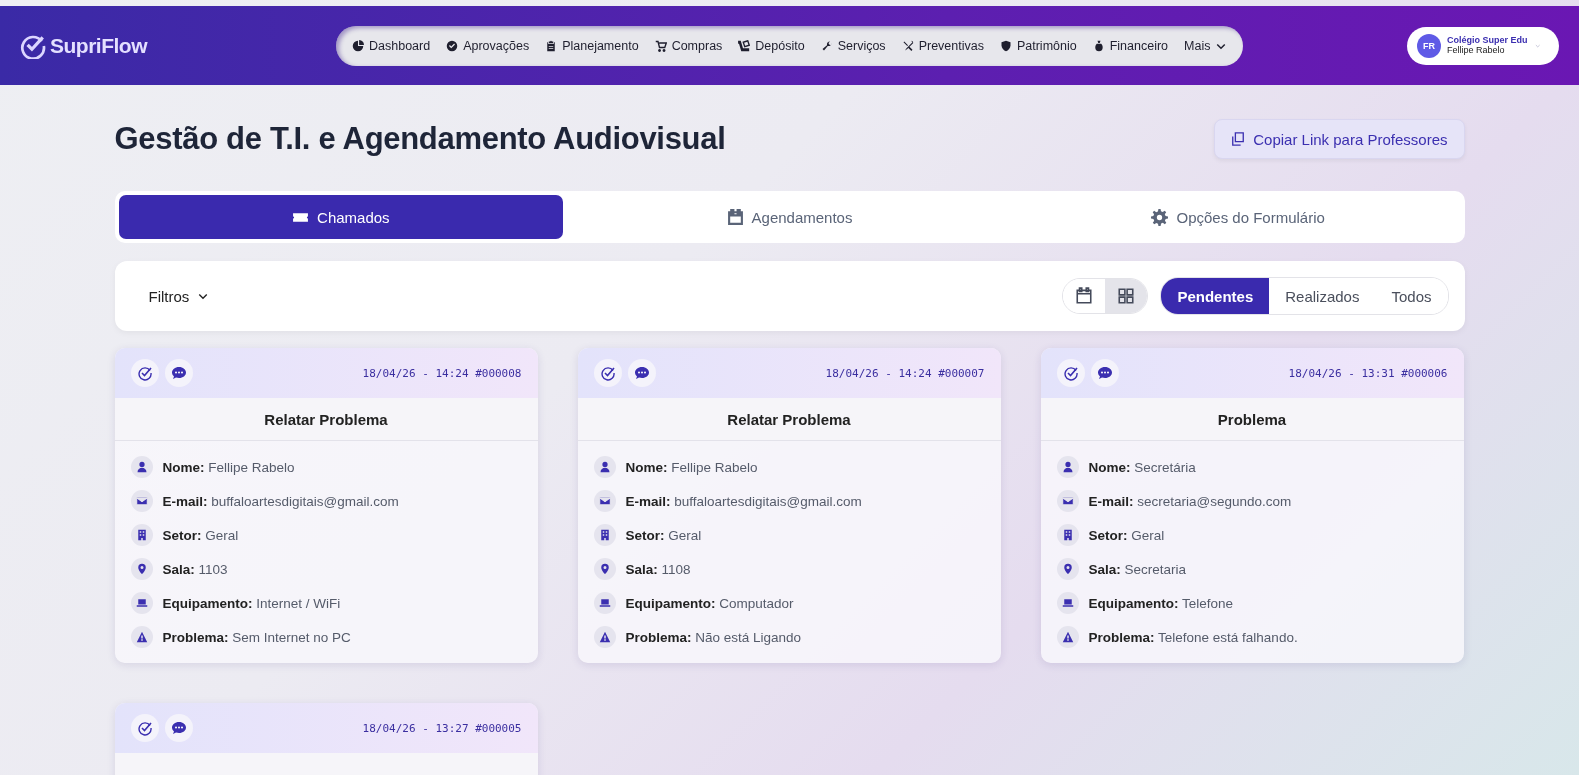 The height and width of the screenshot is (775, 1579). Describe the element at coordinates (592, 45) in the screenshot. I see `nav-link: Planejamento` at that location.